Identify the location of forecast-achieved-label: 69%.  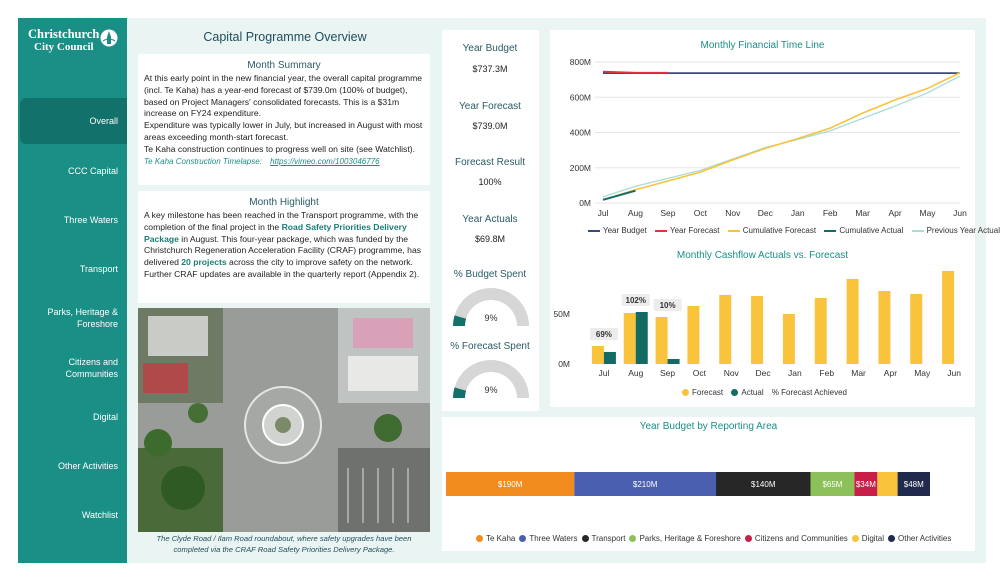
(604, 334).